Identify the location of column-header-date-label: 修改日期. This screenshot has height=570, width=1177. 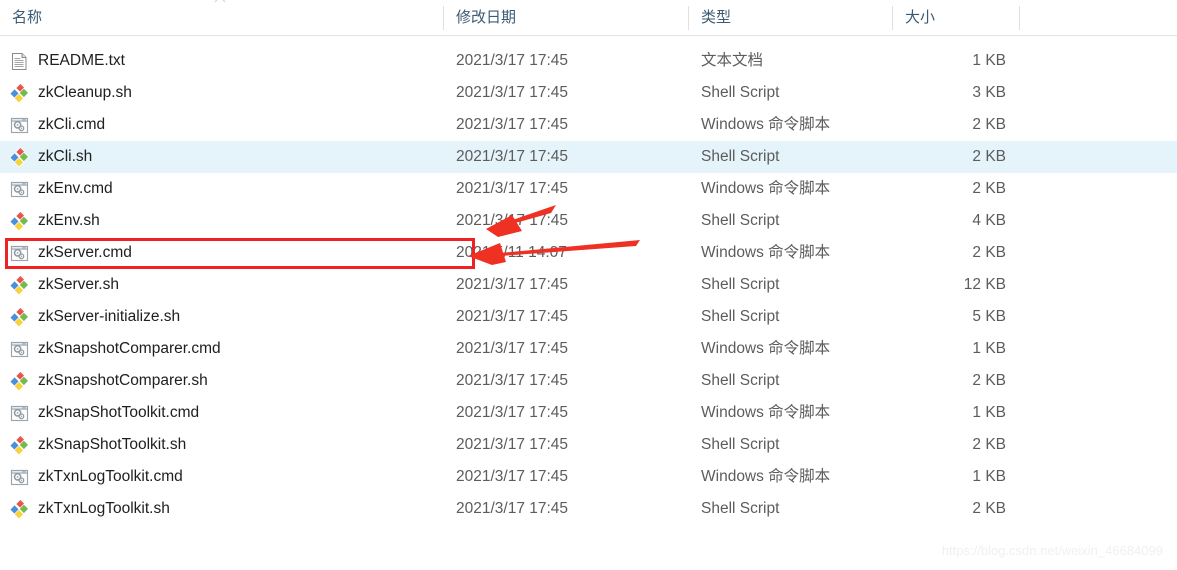
(486, 17).